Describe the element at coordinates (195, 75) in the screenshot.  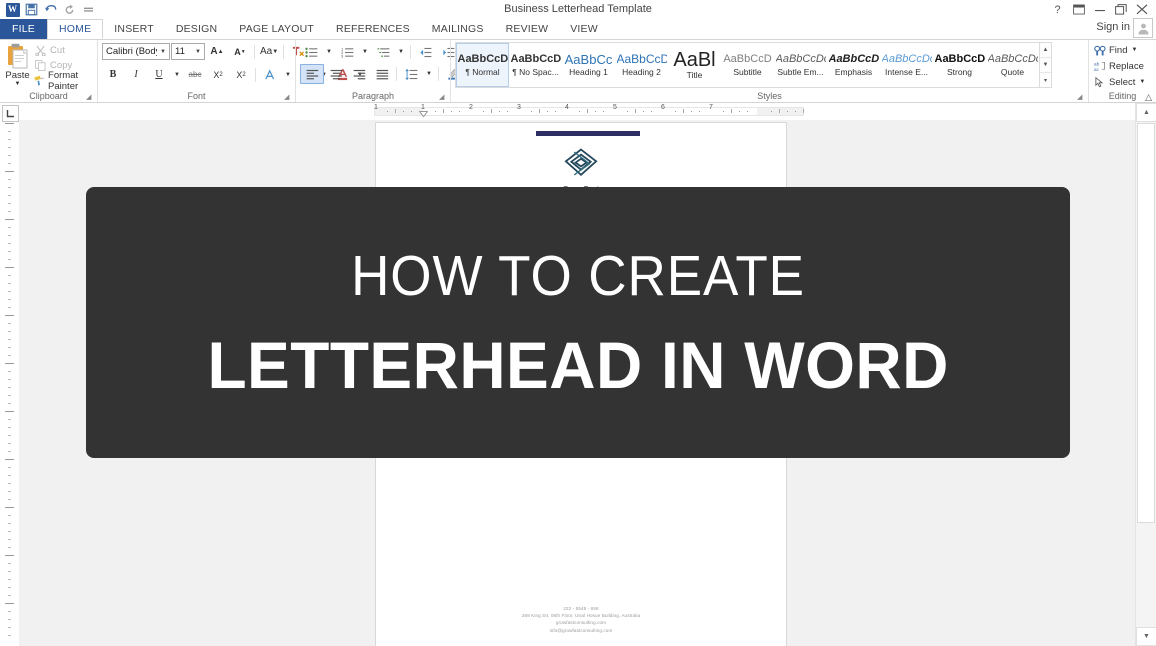
I see `strikethrough-button: abc` at that location.